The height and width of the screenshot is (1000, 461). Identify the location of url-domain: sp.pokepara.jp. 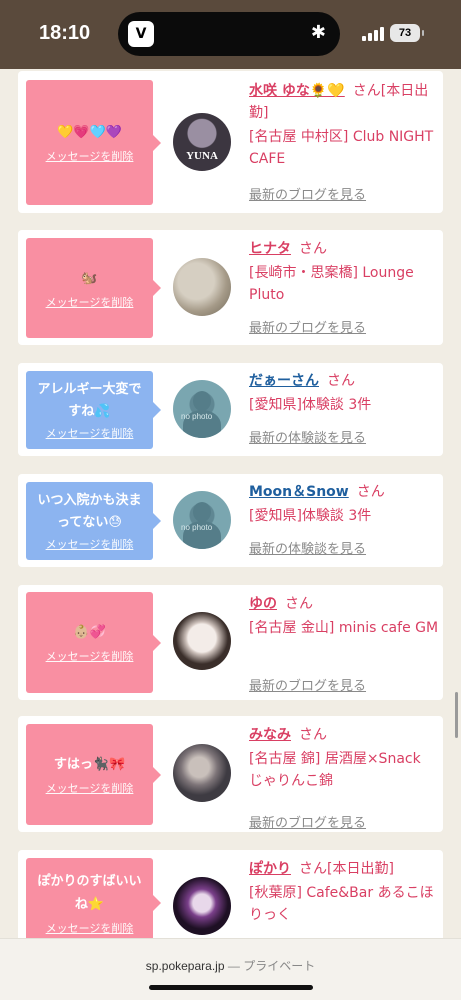
(185, 966).